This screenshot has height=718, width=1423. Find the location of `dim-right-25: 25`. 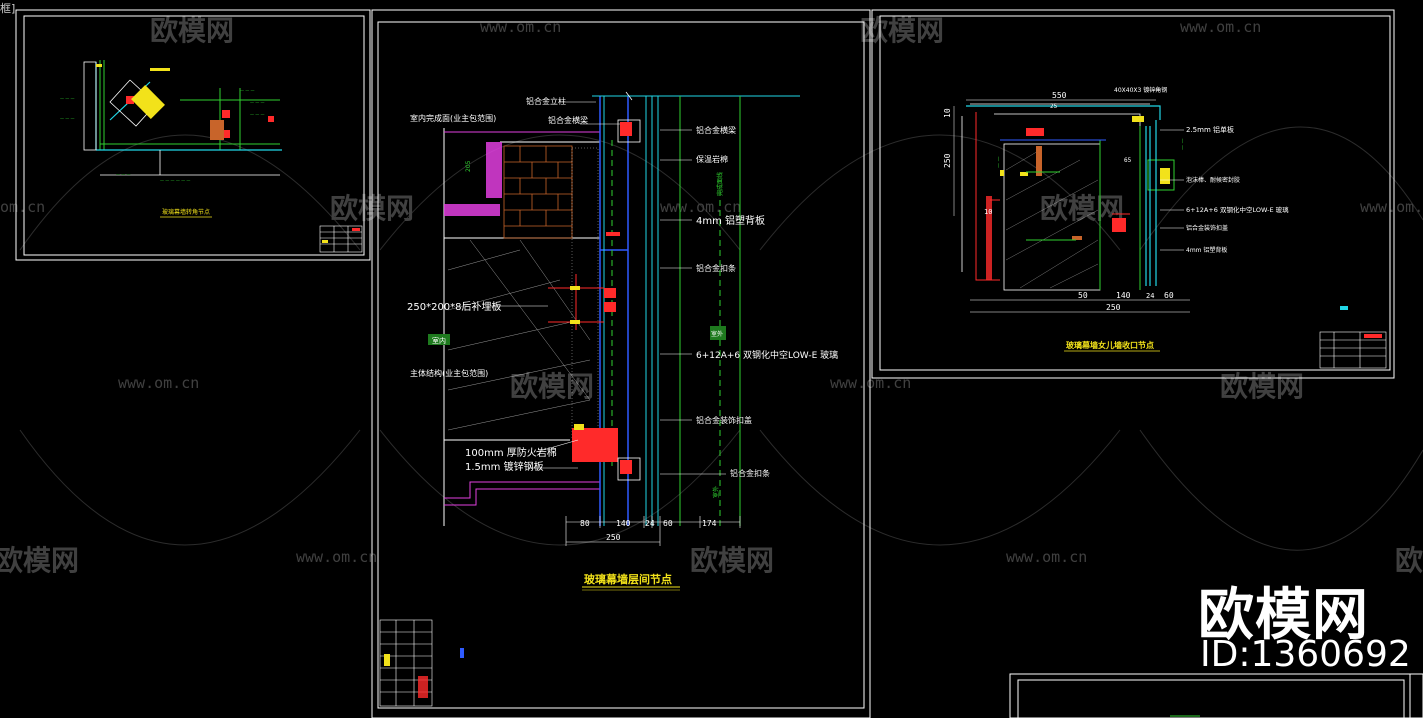

dim-right-25: 25 is located at coordinates (1054, 106).